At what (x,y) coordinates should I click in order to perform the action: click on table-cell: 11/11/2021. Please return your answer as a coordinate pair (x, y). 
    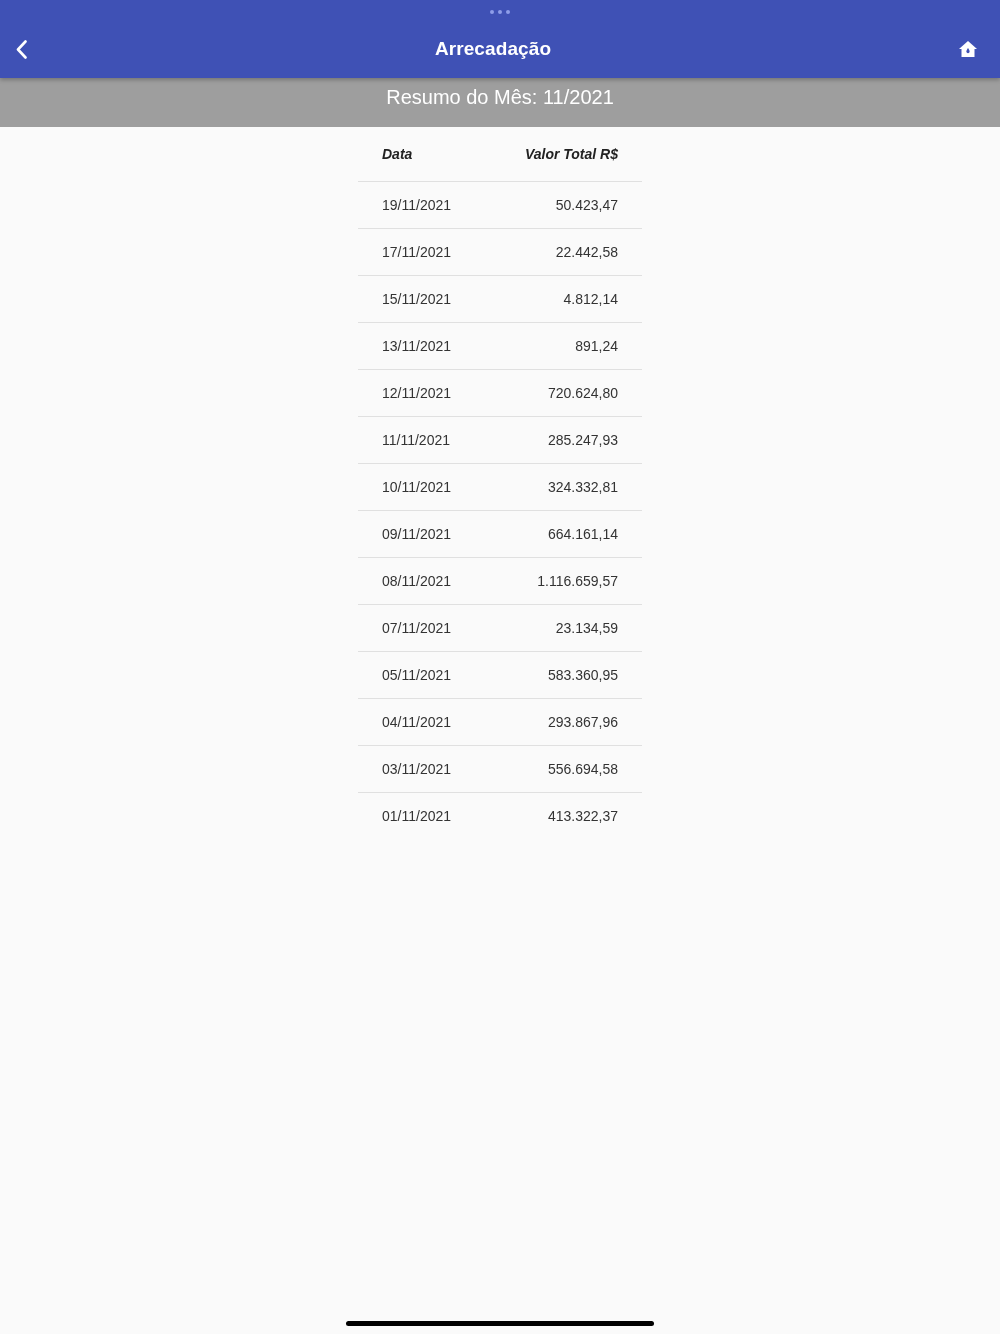
    Looking at the image, I should click on (416, 440).